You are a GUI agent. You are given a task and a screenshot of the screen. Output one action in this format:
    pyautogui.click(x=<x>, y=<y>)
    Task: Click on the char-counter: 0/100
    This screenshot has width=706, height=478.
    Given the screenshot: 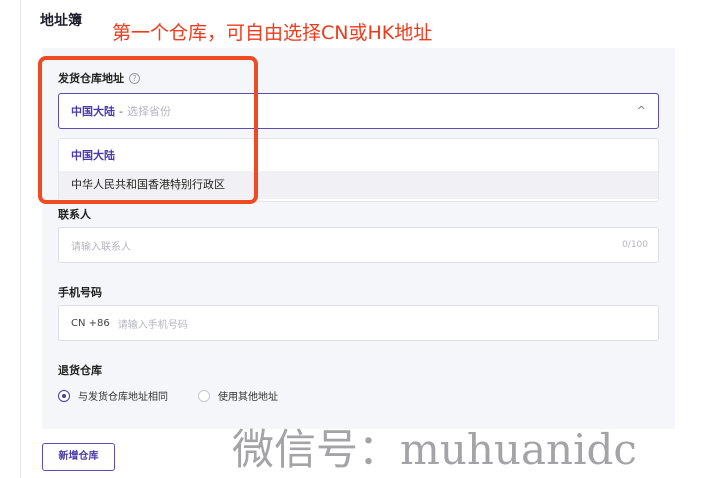 What is the action you would take?
    pyautogui.click(x=635, y=245)
    